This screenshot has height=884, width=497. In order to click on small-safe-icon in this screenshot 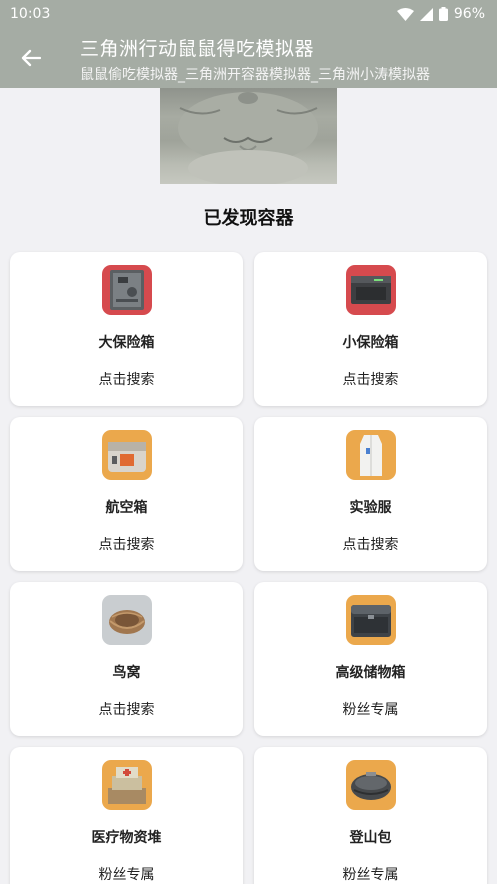, I will do `click(371, 290)`.